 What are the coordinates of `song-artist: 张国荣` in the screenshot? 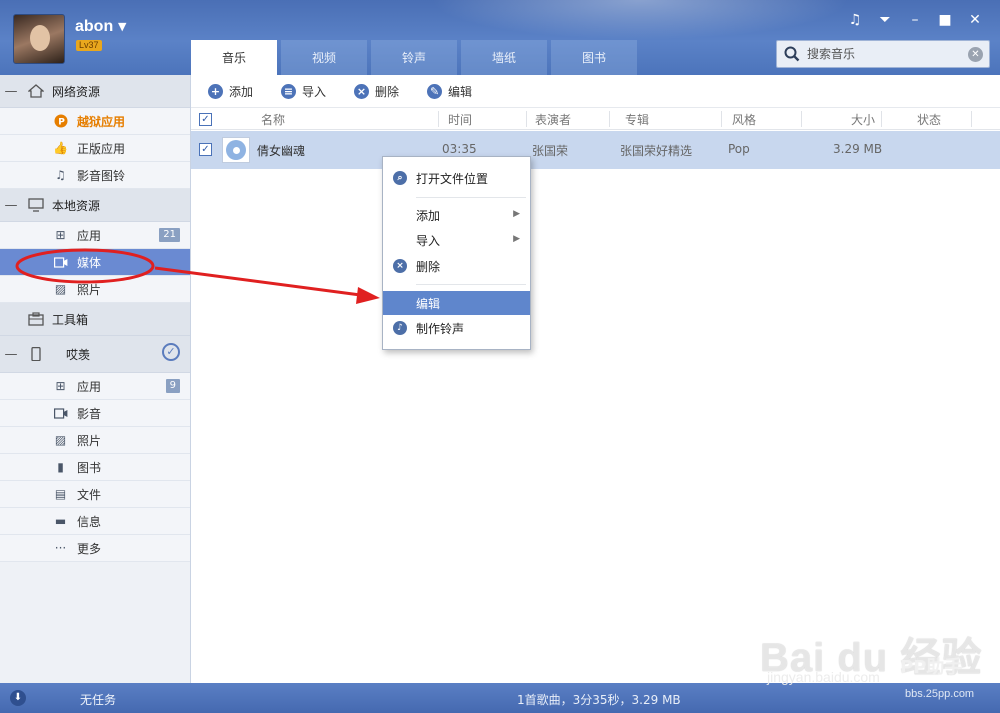 It's located at (550, 151).